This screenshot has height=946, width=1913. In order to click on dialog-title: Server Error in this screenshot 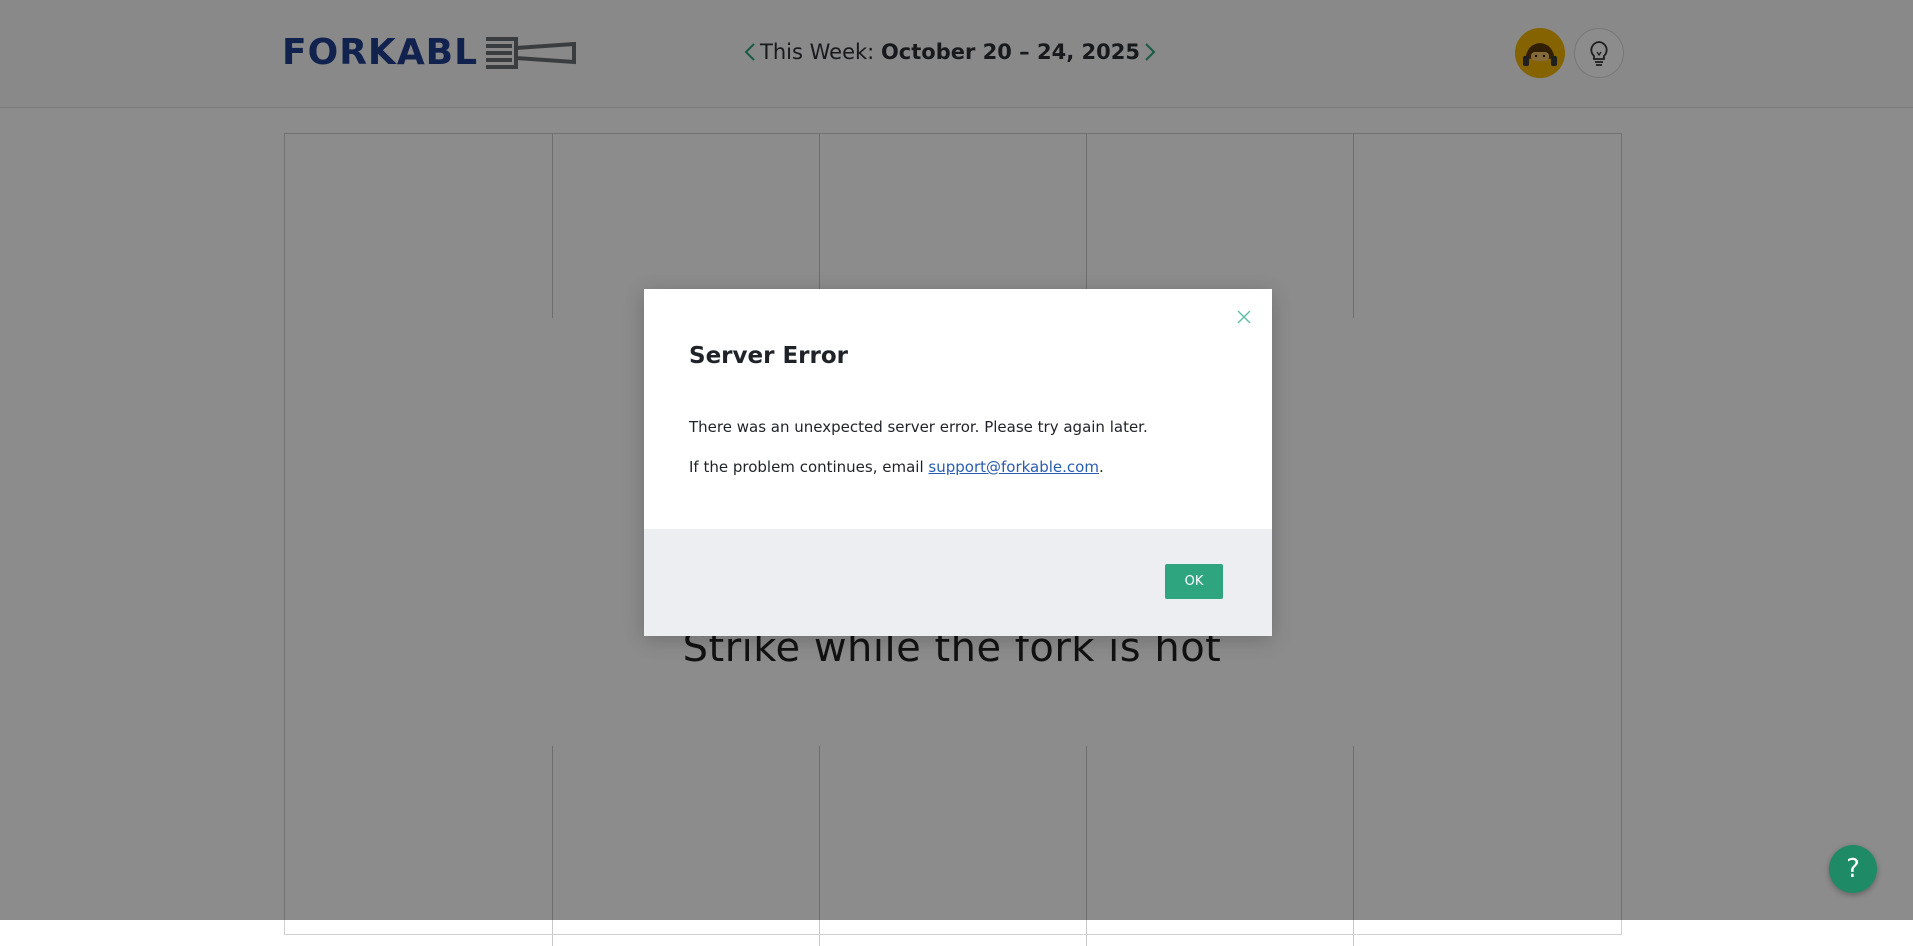, I will do `click(768, 356)`.